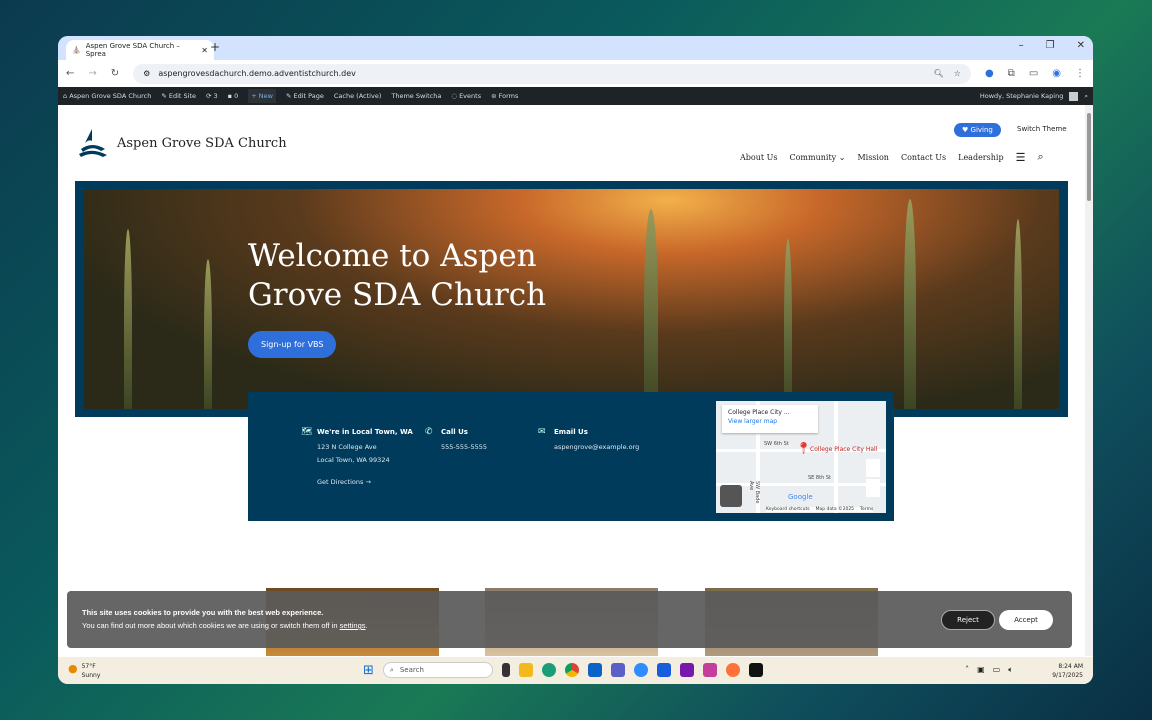 The width and height of the screenshot is (1152, 720). Describe the element at coordinates (368, 670) in the screenshot. I see `windows-start-icon: ⊞` at that location.